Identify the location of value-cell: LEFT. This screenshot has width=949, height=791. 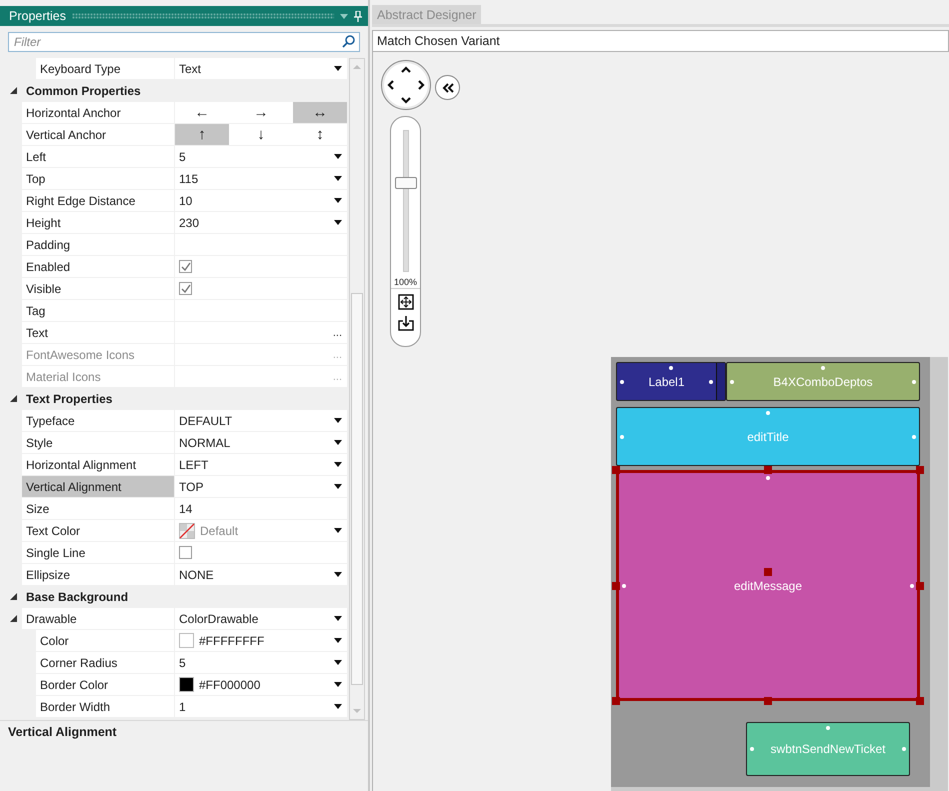
(261, 464).